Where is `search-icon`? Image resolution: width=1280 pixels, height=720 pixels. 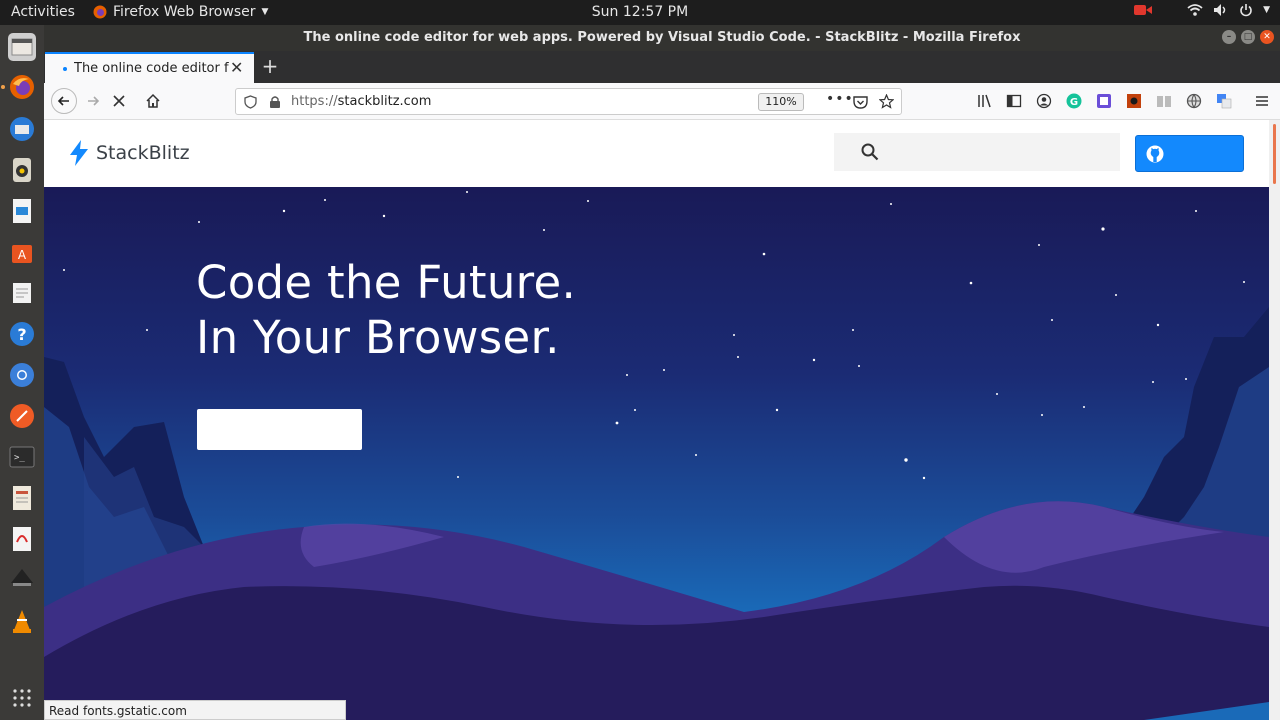
search-icon is located at coordinates (870, 152).